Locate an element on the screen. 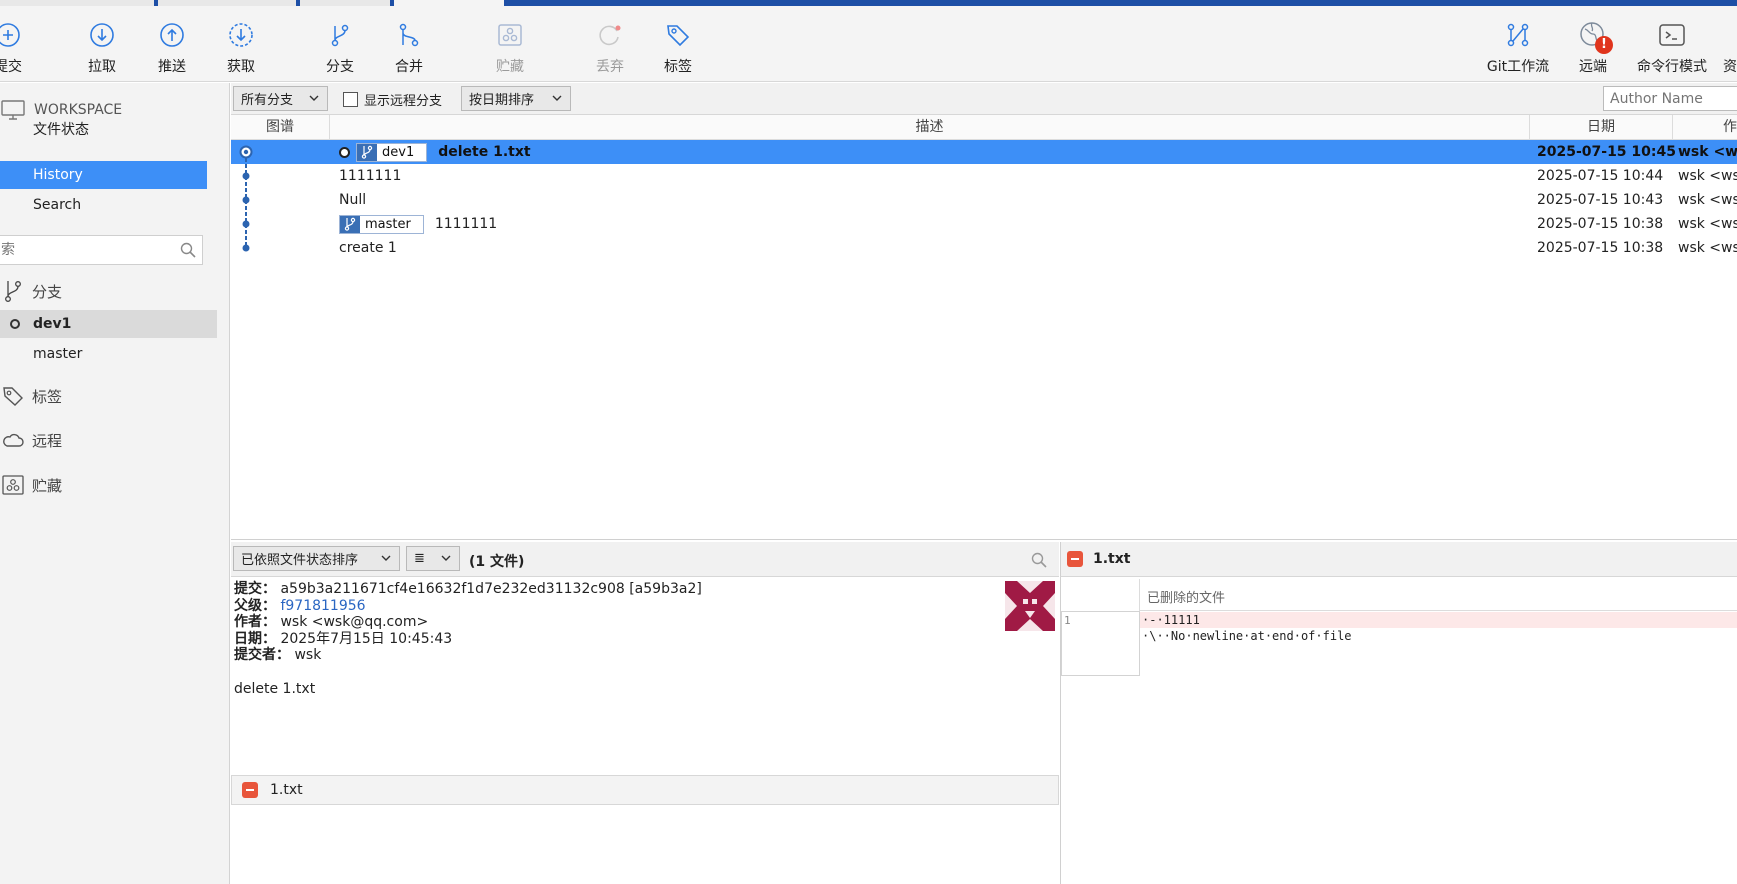  tag-icon is located at coordinates (13, 396).